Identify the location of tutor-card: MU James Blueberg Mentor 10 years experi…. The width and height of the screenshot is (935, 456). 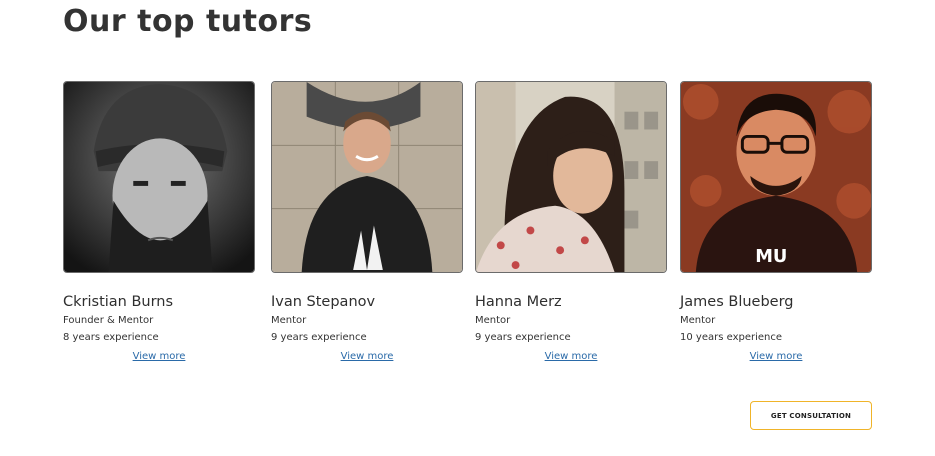
(776, 221).